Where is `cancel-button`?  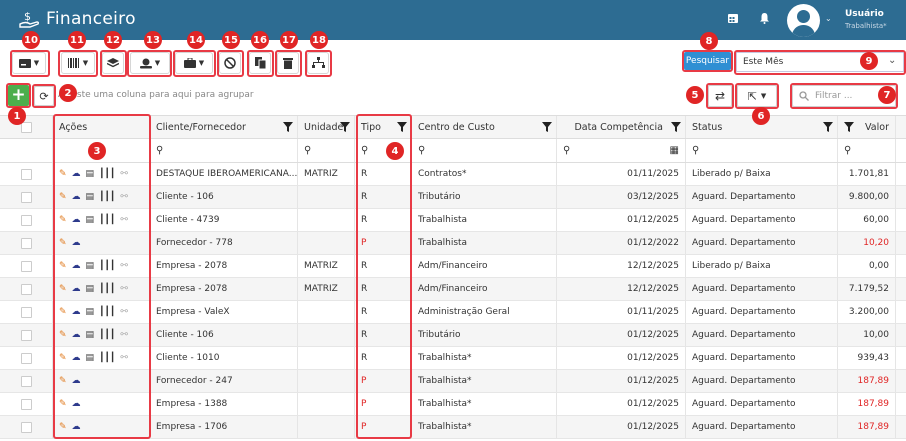 cancel-button is located at coordinates (230, 63).